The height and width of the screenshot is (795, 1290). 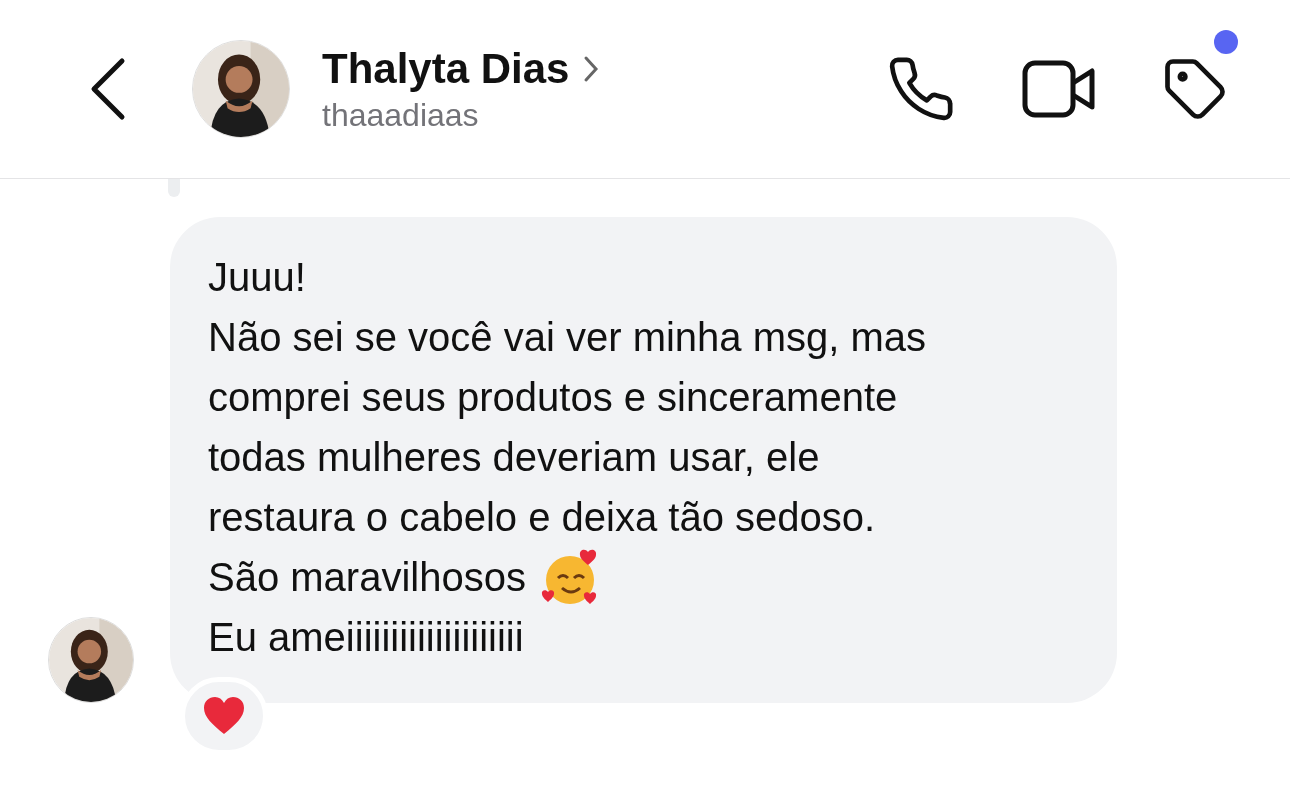 What do you see at coordinates (446, 68) in the screenshot?
I see `contact-name: Thalyta Dias` at bounding box center [446, 68].